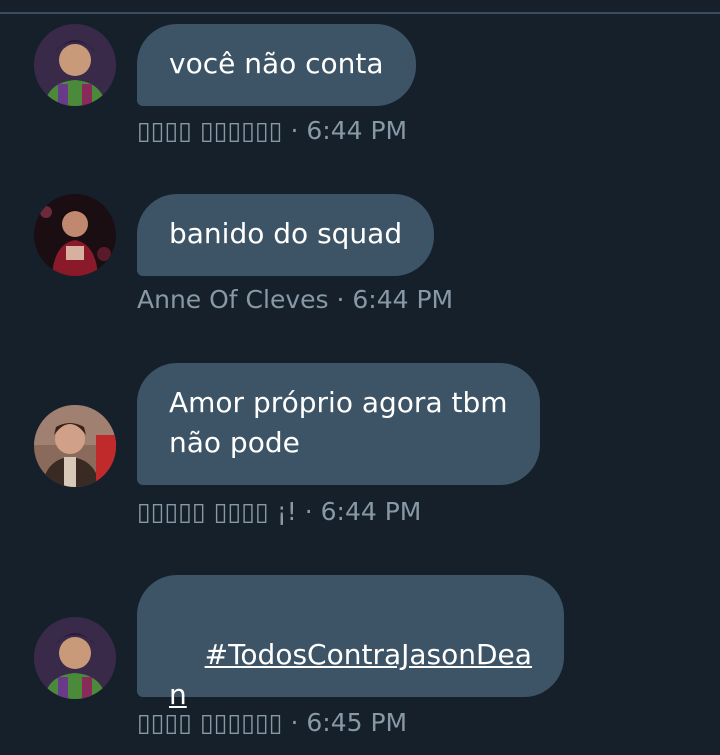 The width and height of the screenshot is (720, 755). What do you see at coordinates (350, 674) in the screenshot?
I see `hashtag-link: #TodosContraJasonDea n` at bounding box center [350, 674].